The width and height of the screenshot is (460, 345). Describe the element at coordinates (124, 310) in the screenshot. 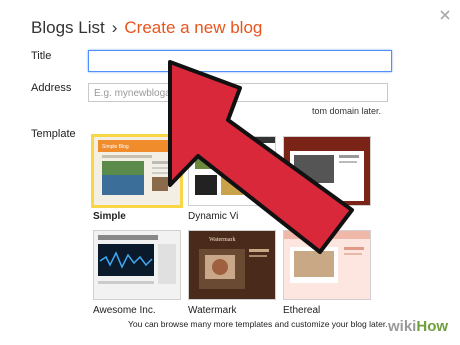

I see `template-awesome-inc-name: Awesome Inc.` at that location.